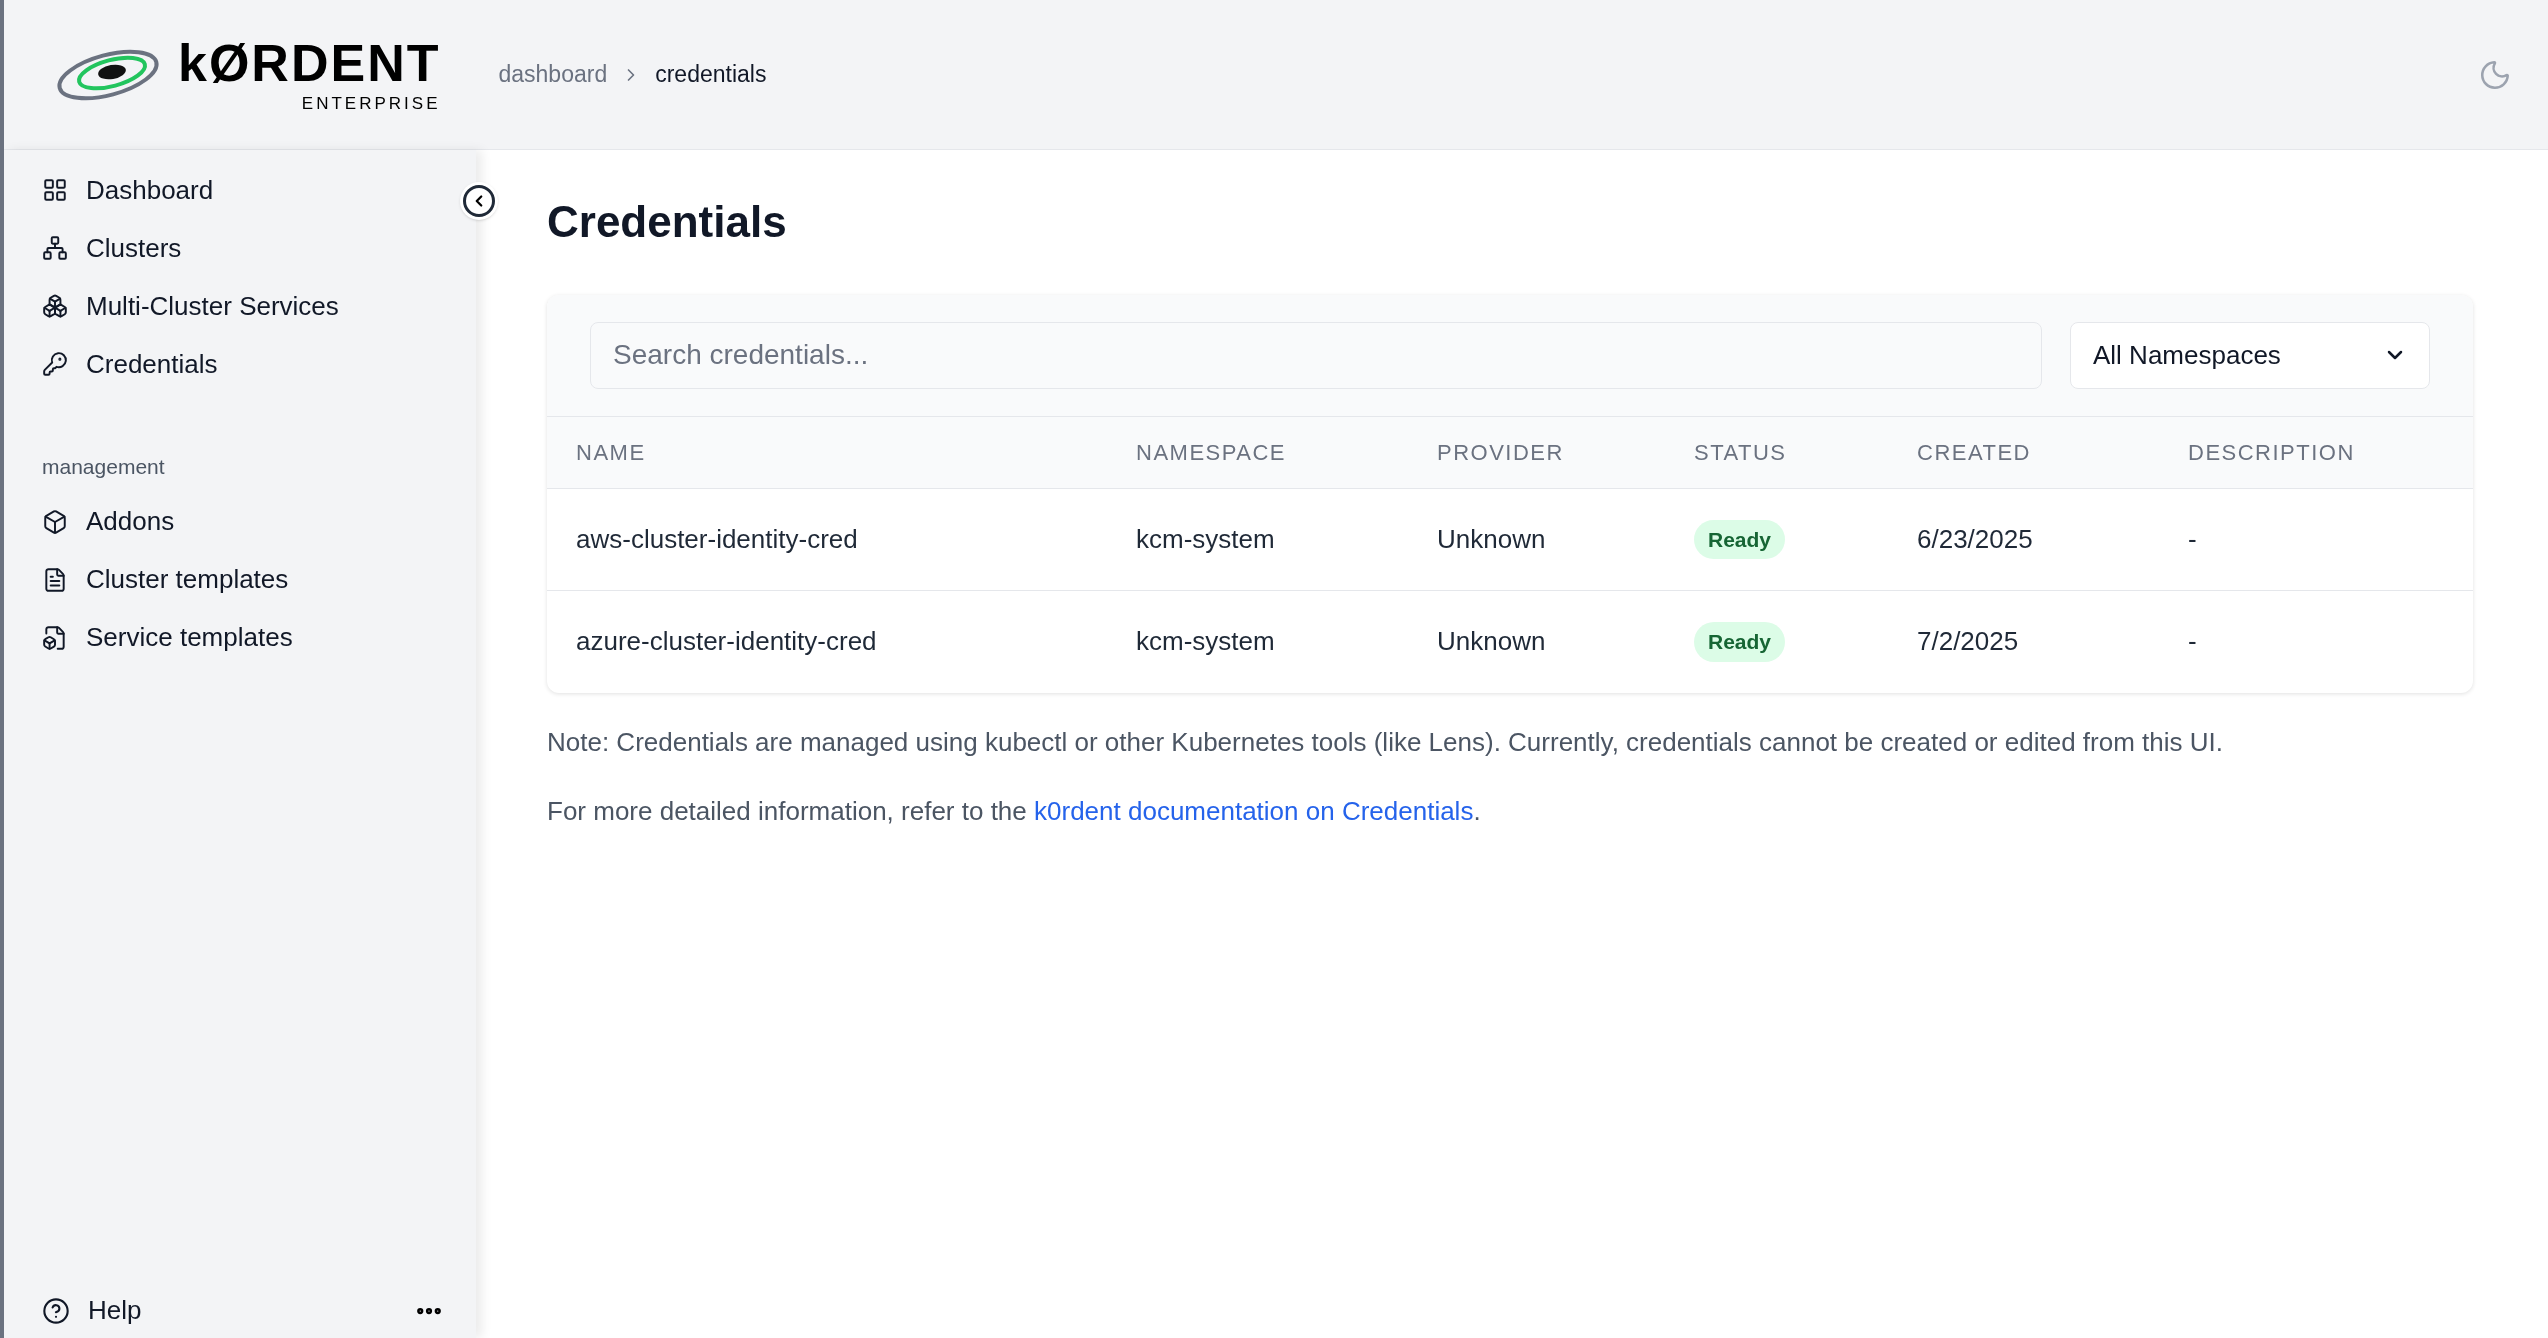 Image resolution: width=2548 pixels, height=1338 pixels. What do you see at coordinates (56, 1310) in the screenshot?
I see `help-icon` at bounding box center [56, 1310].